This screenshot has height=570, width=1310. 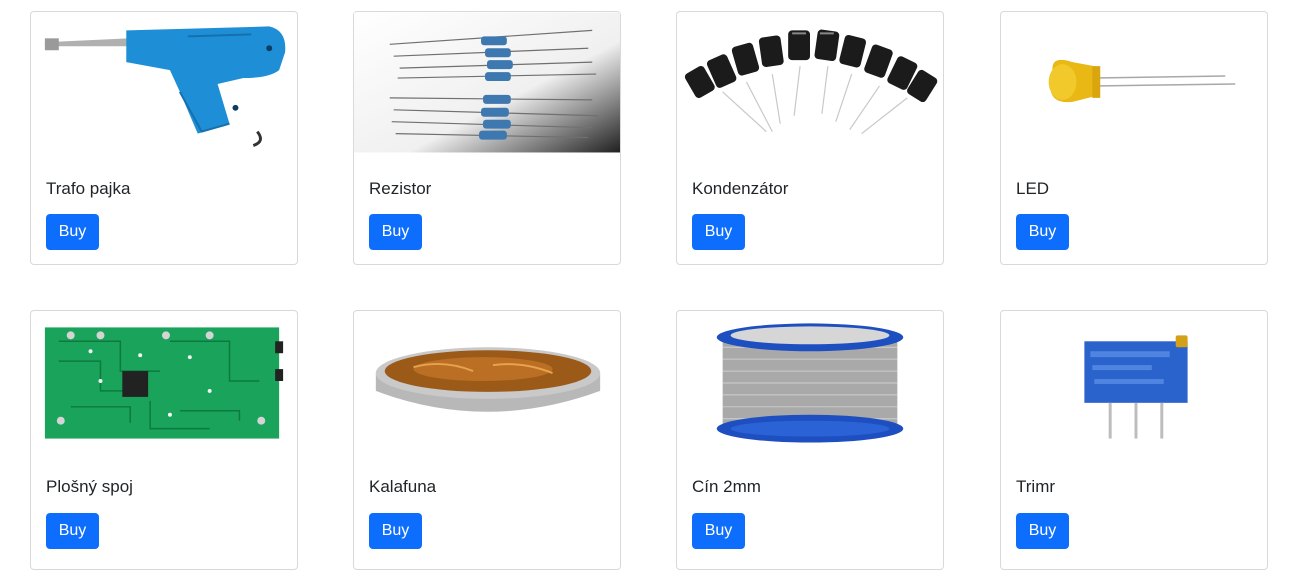 What do you see at coordinates (164, 82) in the screenshot?
I see `soldering-gun-image` at bounding box center [164, 82].